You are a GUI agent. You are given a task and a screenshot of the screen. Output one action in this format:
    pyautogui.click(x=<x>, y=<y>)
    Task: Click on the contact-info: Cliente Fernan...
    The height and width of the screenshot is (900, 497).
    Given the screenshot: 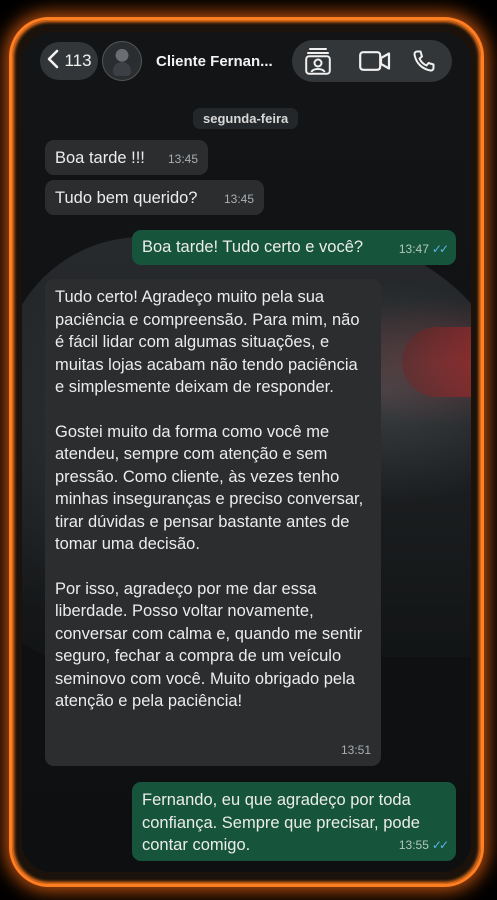 What is the action you would take?
    pyautogui.click(x=197, y=61)
    